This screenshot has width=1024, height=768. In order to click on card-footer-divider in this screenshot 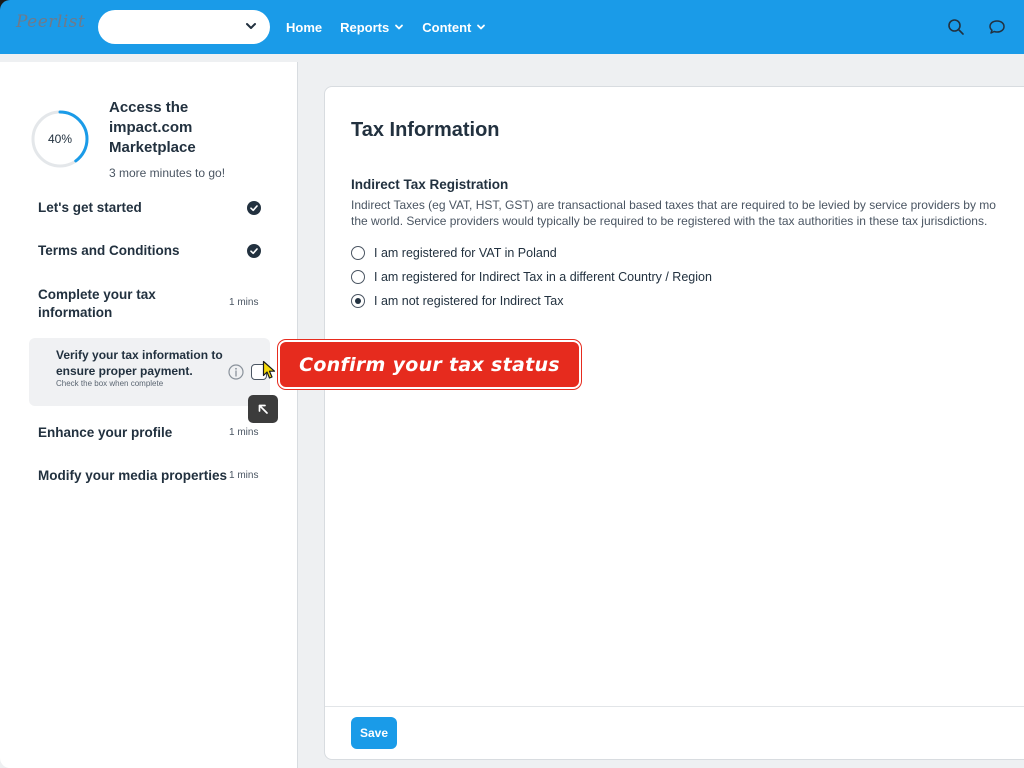, I will do `click(674, 706)`.